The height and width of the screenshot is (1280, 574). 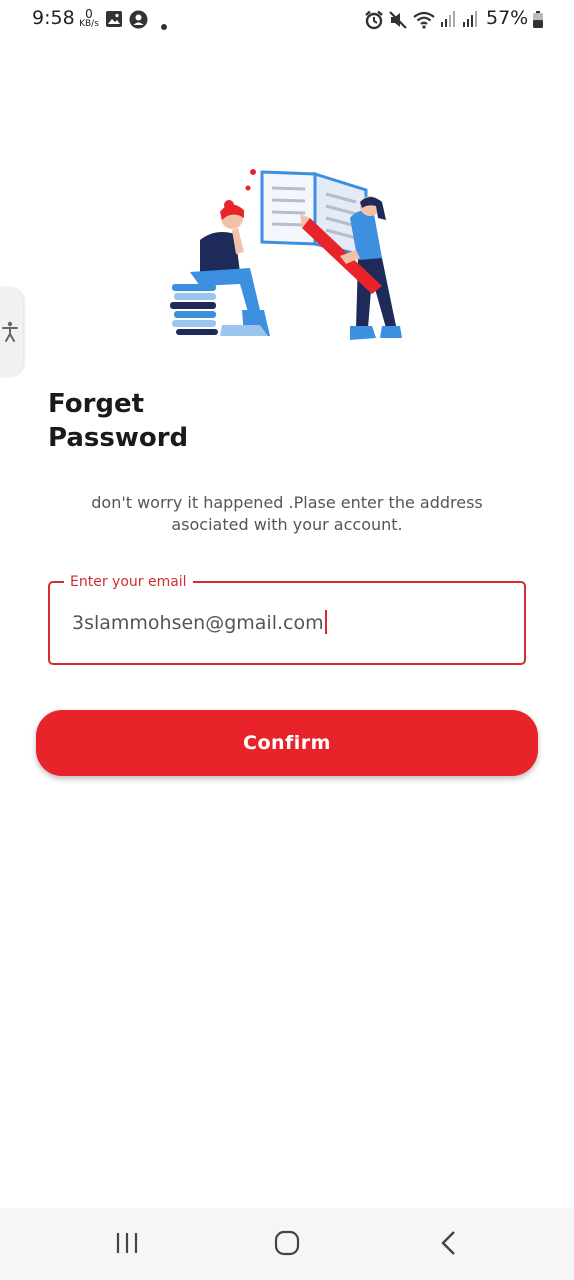 What do you see at coordinates (127, 1245) in the screenshot?
I see `recent-apps-icon` at bounding box center [127, 1245].